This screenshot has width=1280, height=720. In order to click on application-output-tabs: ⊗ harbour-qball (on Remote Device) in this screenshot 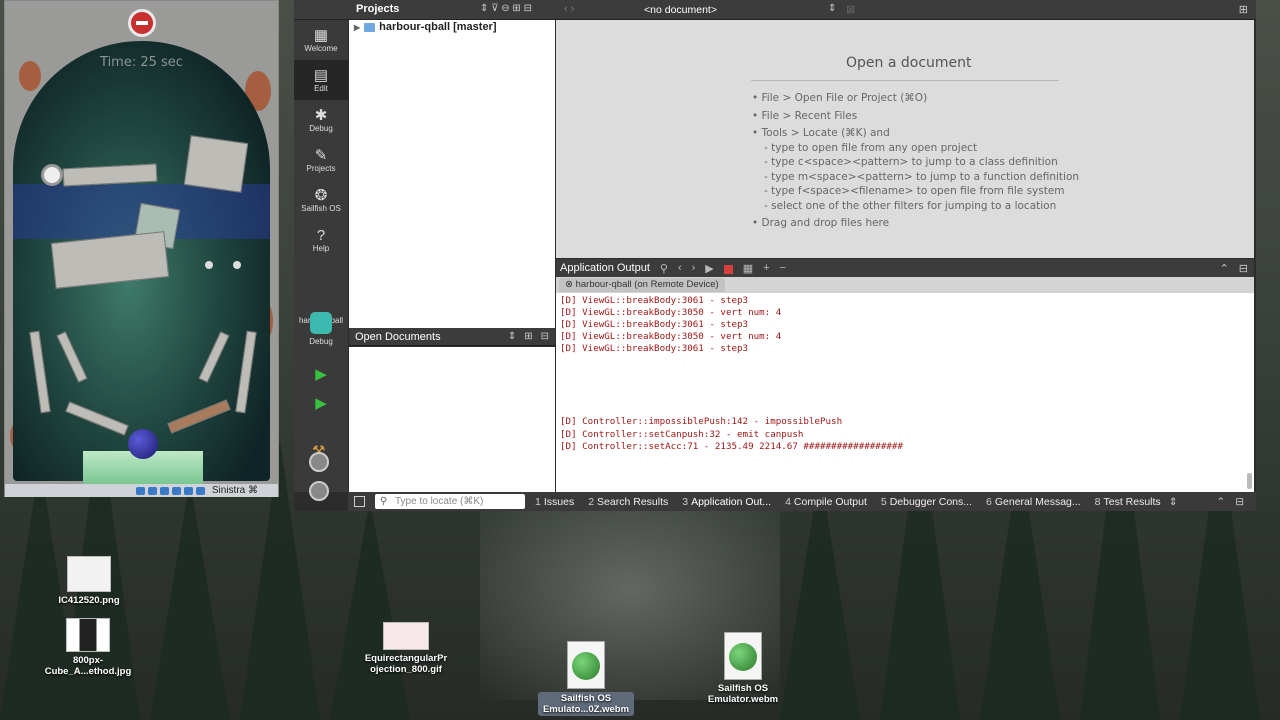, I will do `click(905, 285)`.